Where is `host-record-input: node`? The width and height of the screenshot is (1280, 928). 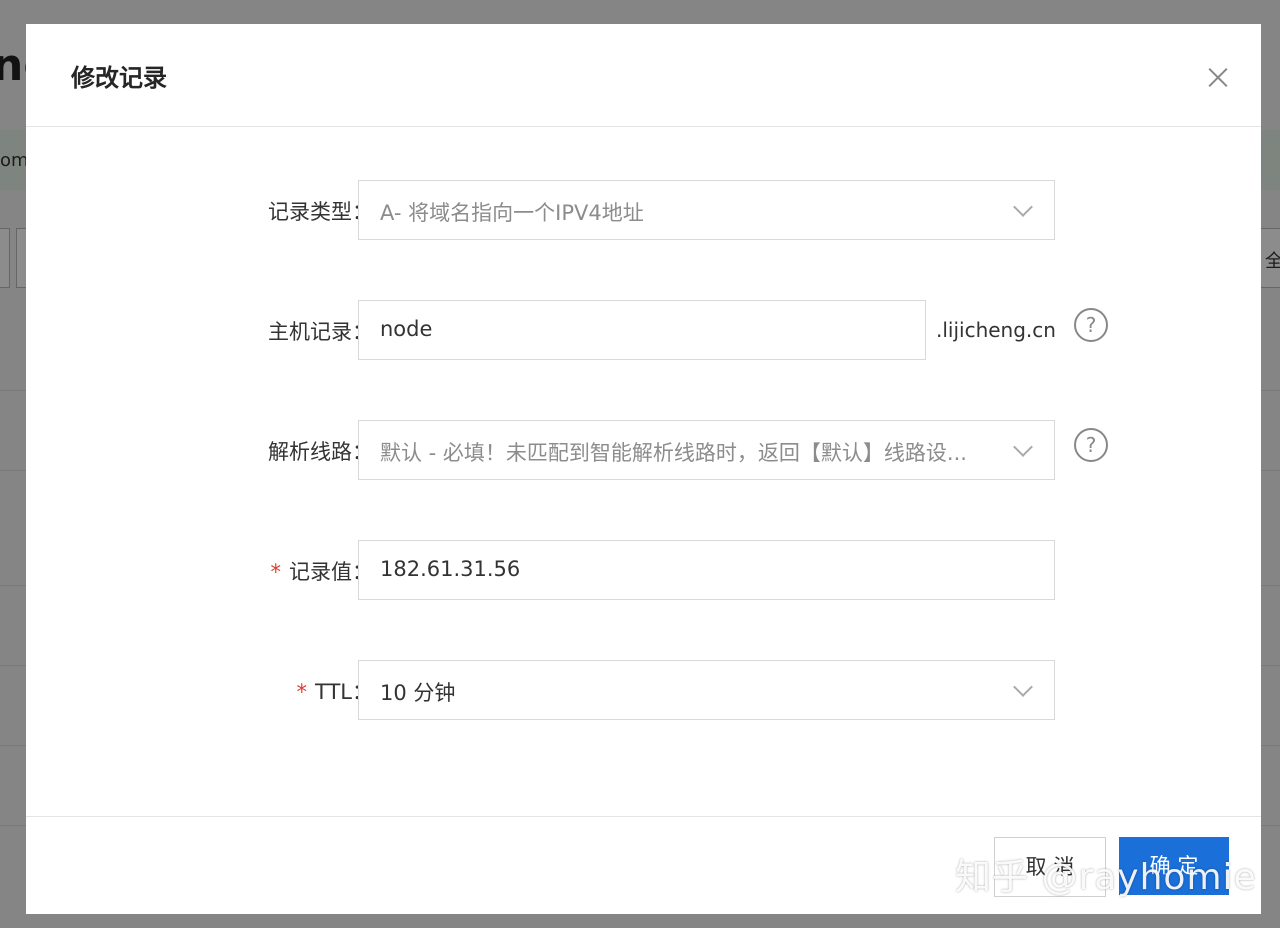 host-record-input: node is located at coordinates (642, 330).